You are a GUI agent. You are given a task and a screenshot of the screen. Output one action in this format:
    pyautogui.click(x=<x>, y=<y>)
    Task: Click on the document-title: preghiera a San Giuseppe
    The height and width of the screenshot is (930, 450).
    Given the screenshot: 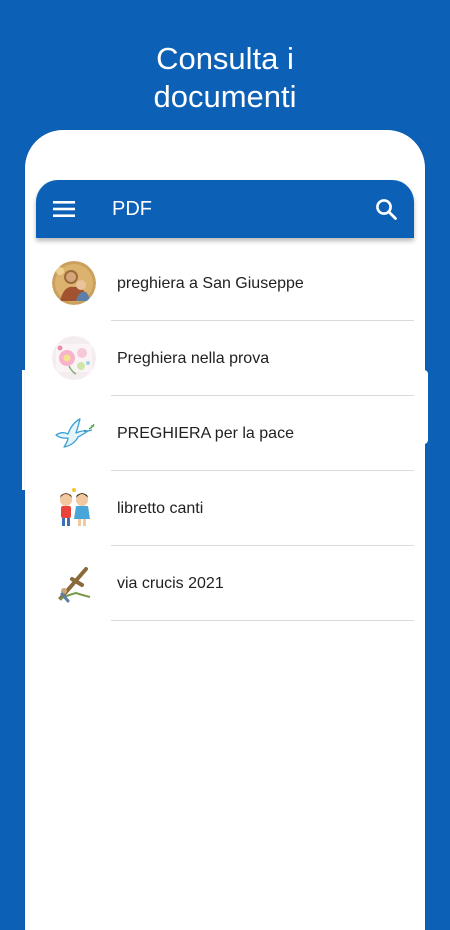 What is the action you would take?
    pyautogui.click(x=210, y=283)
    